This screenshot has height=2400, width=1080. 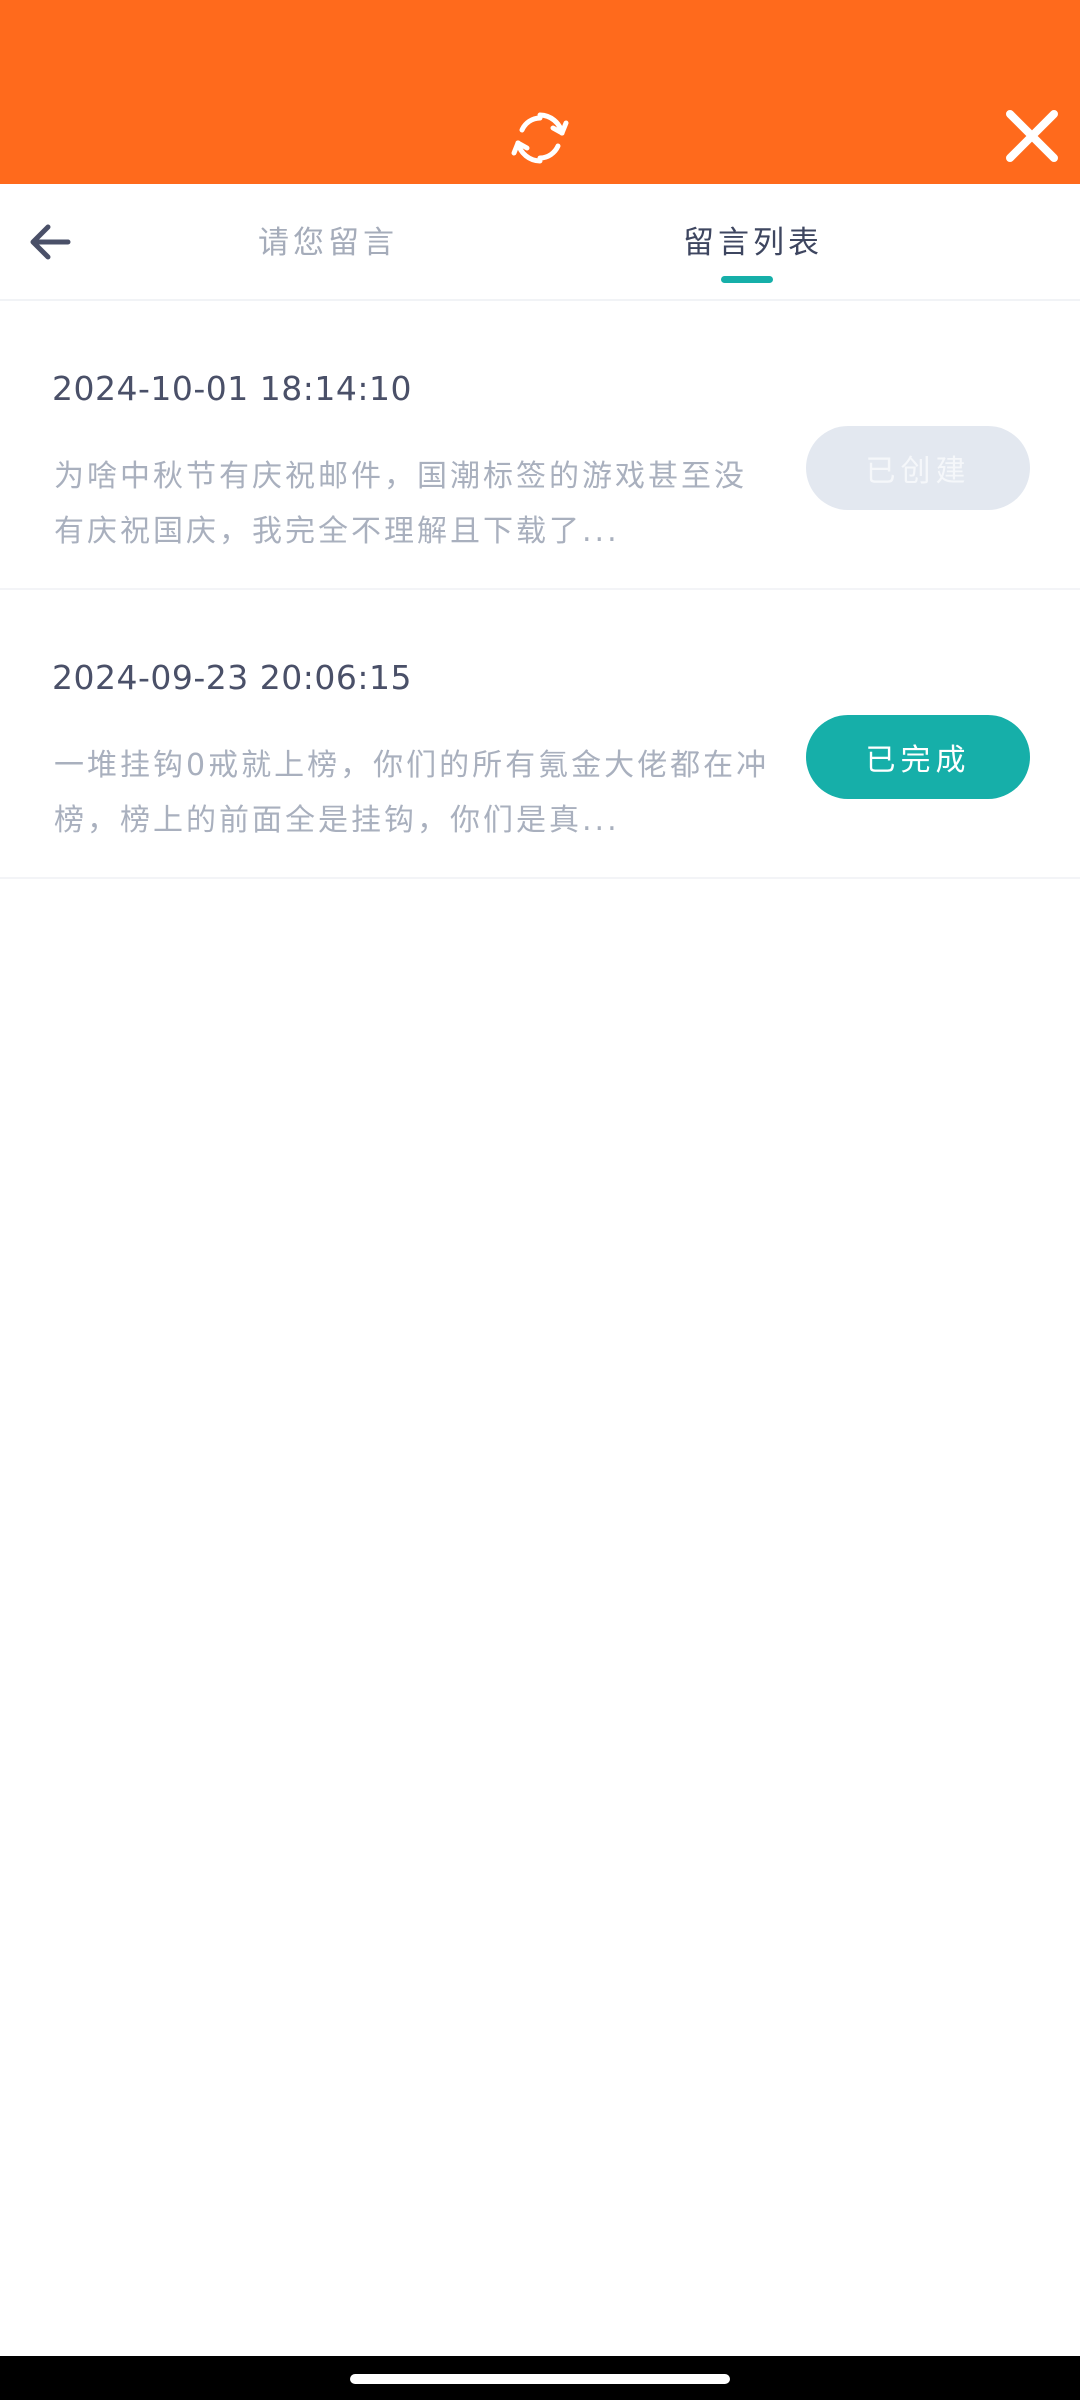 What do you see at coordinates (747, 279) in the screenshot?
I see `active-tab-indicator` at bounding box center [747, 279].